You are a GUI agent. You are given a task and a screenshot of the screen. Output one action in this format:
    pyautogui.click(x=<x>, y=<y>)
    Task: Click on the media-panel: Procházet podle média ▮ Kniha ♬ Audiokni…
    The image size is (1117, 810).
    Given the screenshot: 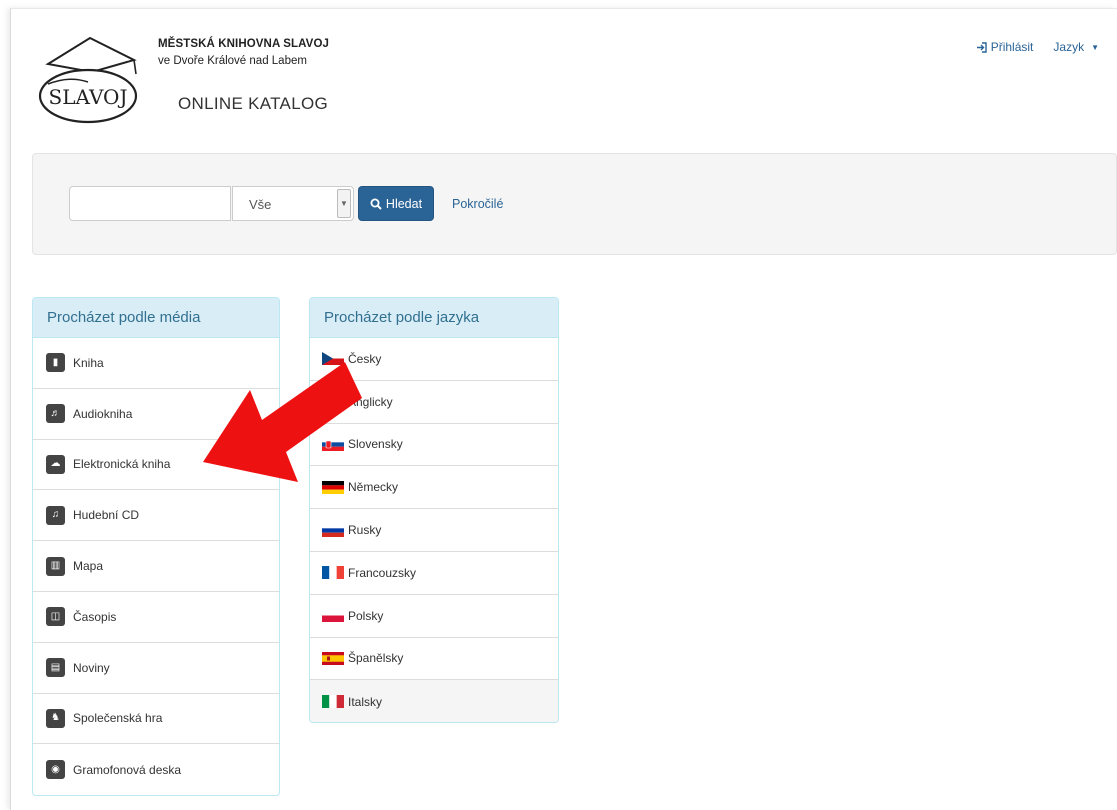 What is the action you would take?
    pyautogui.click(x=156, y=546)
    